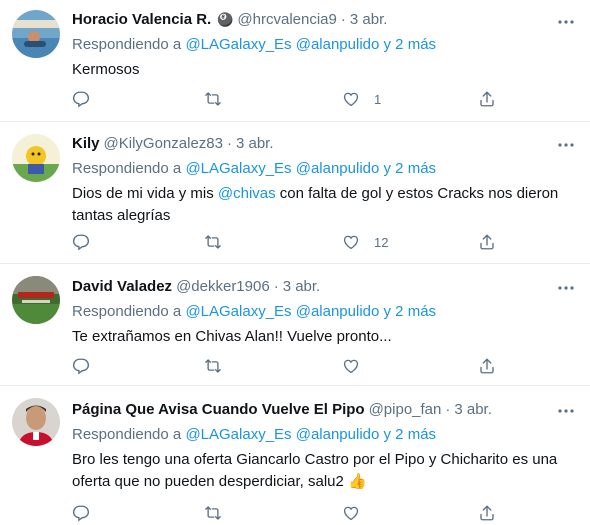 This screenshot has height=525, width=590. What do you see at coordinates (106, 69) in the screenshot?
I see `tweet-text: Kermosos` at bounding box center [106, 69].